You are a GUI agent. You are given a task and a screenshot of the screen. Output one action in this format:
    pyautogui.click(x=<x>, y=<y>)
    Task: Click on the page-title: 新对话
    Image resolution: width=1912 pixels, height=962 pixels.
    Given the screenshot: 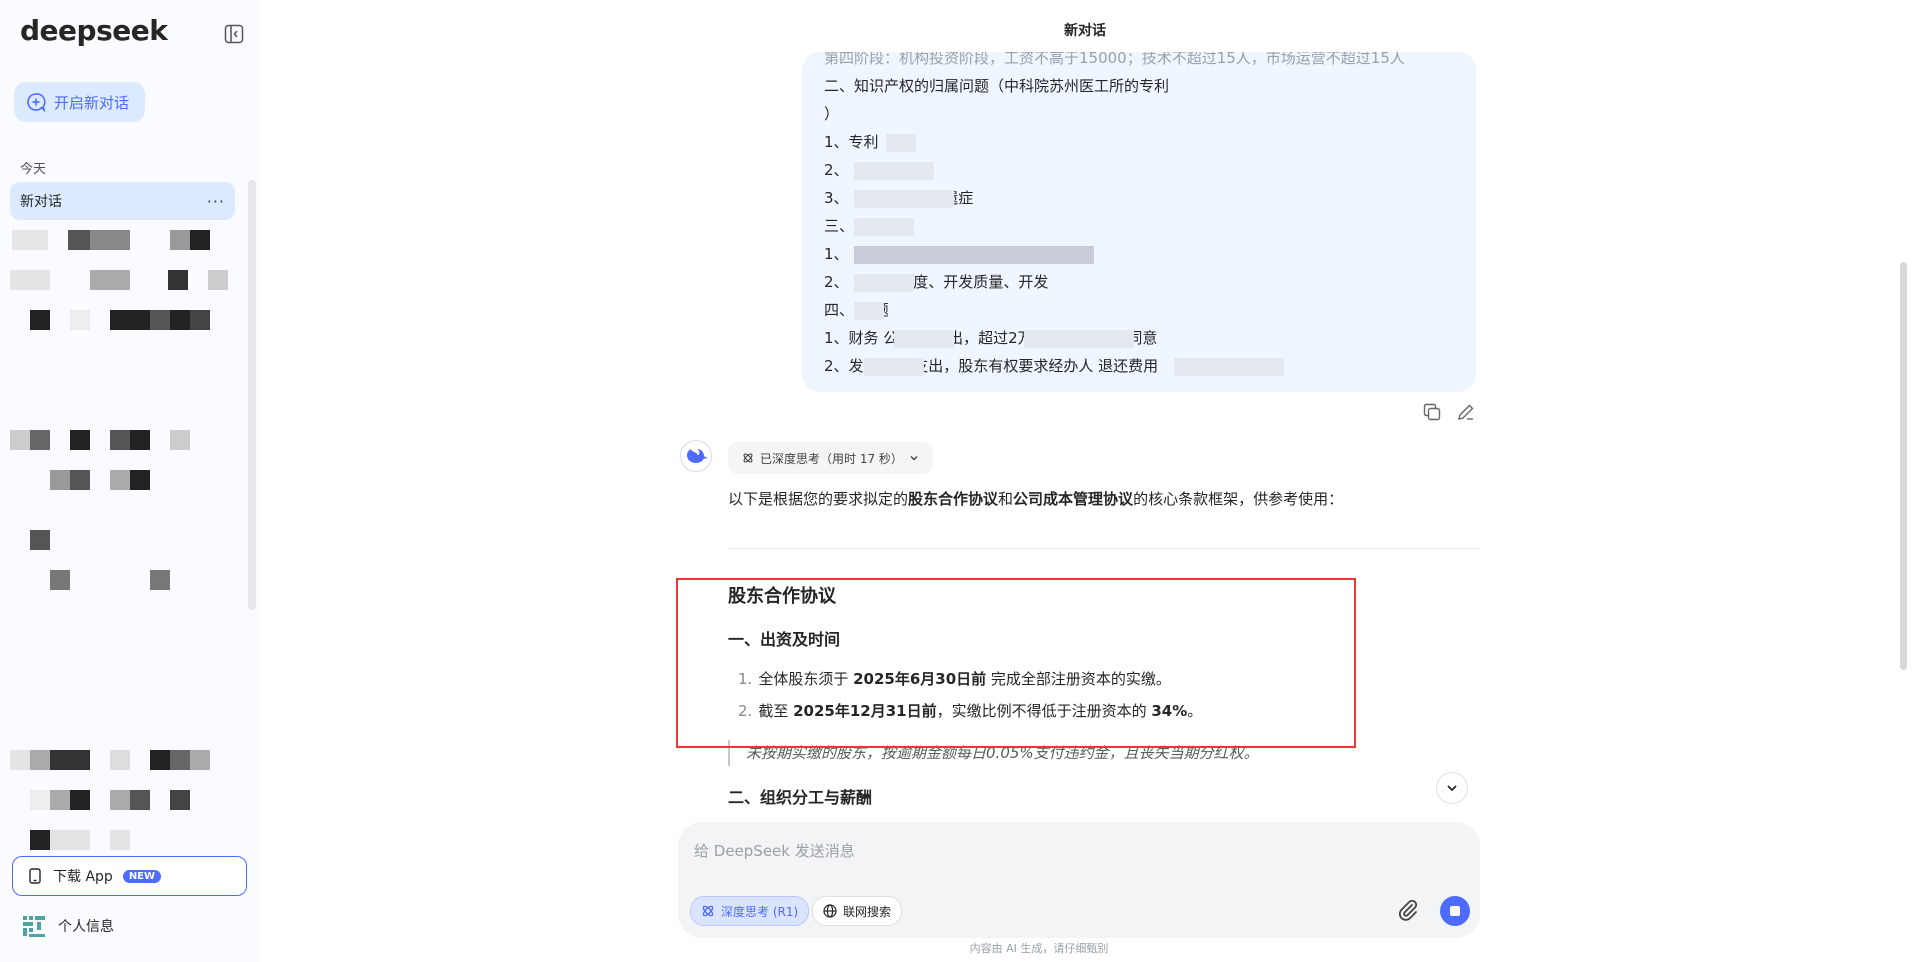 What is the action you would take?
    pyautogui.click(x=1085, y=31)
    